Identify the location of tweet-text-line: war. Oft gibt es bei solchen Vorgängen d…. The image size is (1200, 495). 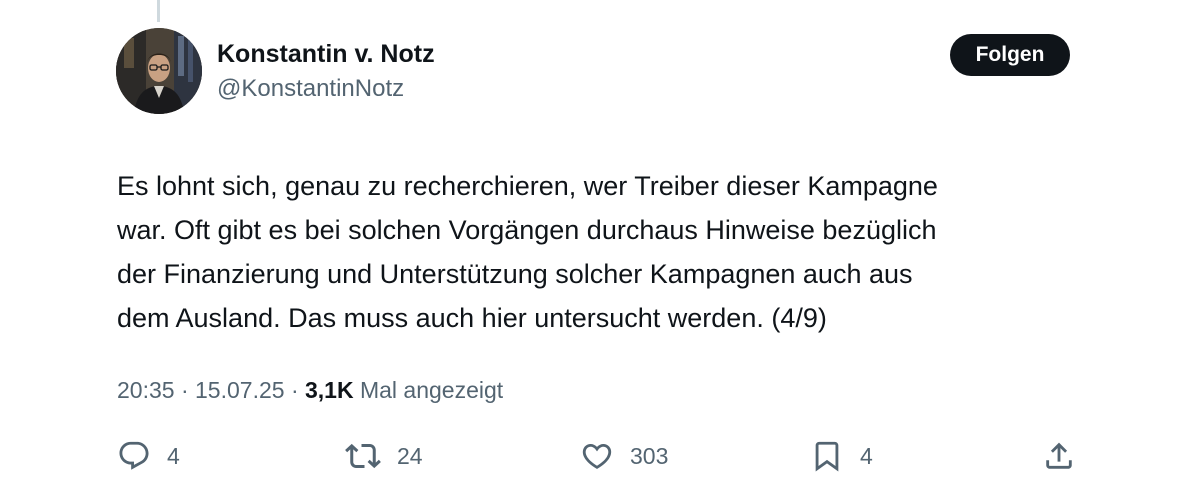
(527, 230).